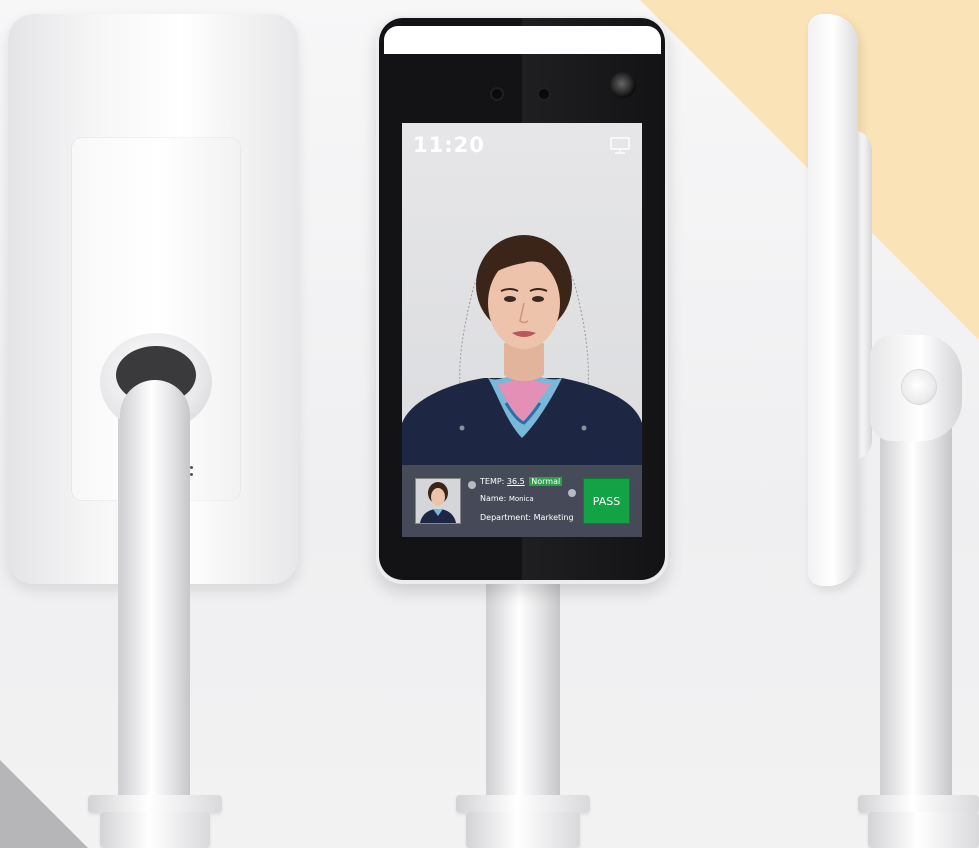 The width and height of the screenshot is (979, 848). What do you see at coordinates (492, 481) in the screenshot?
I see `temp-label: TEMP:` at bounding box center [492, 481].